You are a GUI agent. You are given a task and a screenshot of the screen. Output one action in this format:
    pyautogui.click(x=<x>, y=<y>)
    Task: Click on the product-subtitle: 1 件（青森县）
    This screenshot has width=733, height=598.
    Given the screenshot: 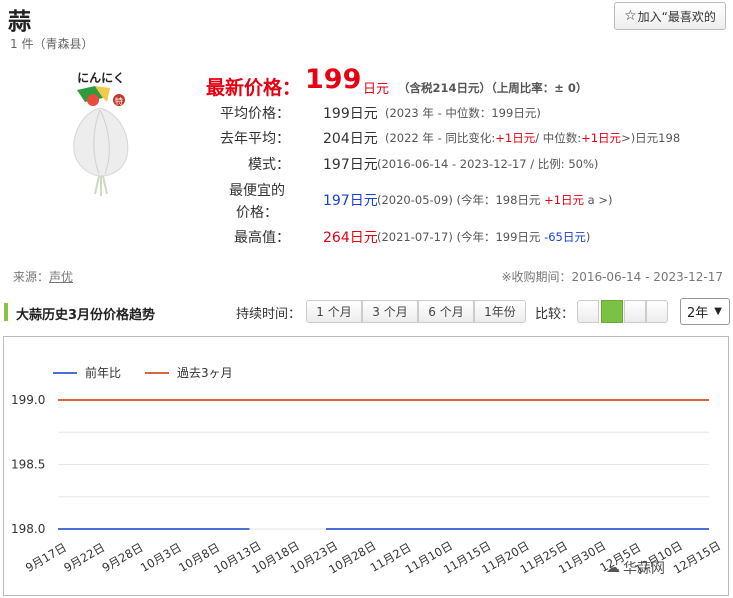 What is the action you would take?
    pyautogui.click(x=52, y=44)
    